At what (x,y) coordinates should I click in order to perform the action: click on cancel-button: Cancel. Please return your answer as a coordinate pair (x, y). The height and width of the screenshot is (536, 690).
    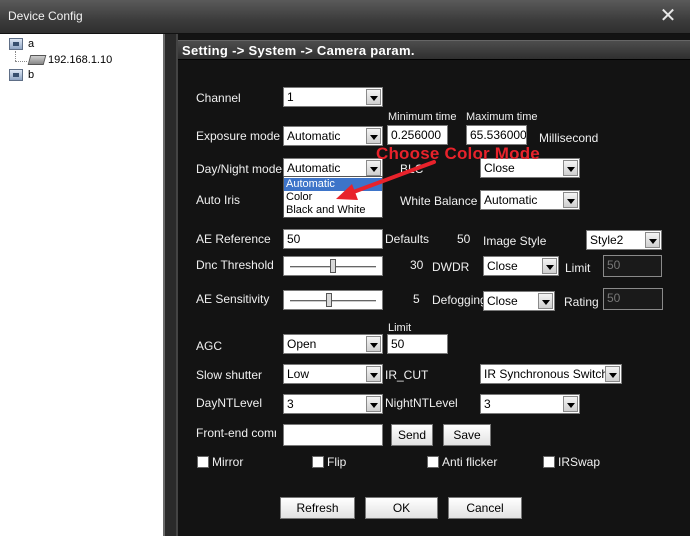
    Looking at the image, I should click on (485, 508).